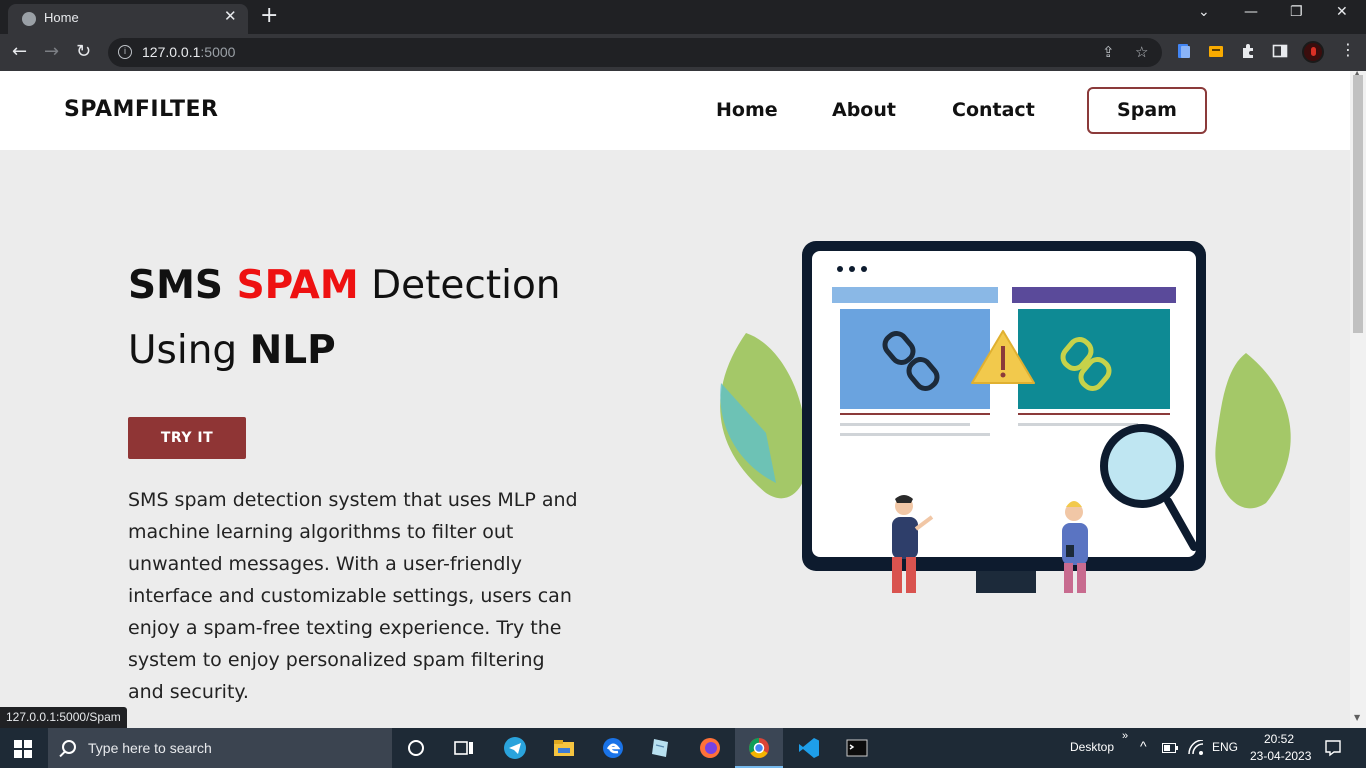  I want to click on browser-tab-strip: Home ✕ + ⌄ — ❐ ✕, so click(683, 17).